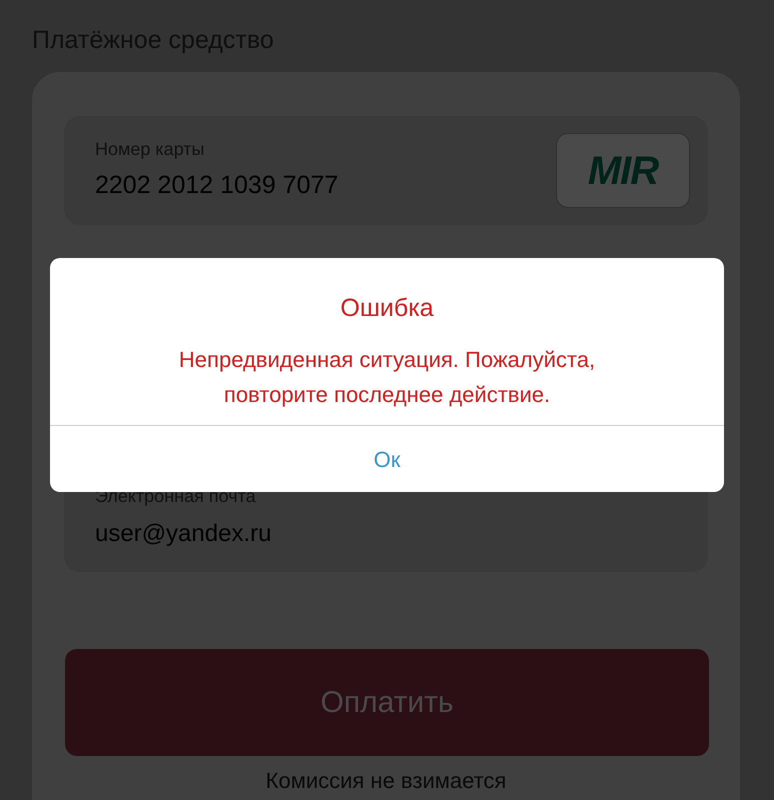 The width and height of the screenshot is (774, 800). Describe the element at coordinates (387, 459) in the screenshot. I see `ok-button: Ок` at that location.